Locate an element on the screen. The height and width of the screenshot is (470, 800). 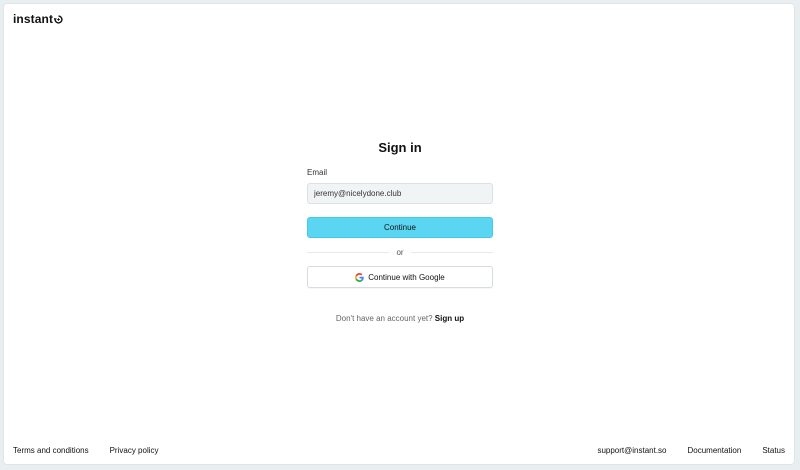
documentation-link: Documentation is located at coordinates (715, 450).